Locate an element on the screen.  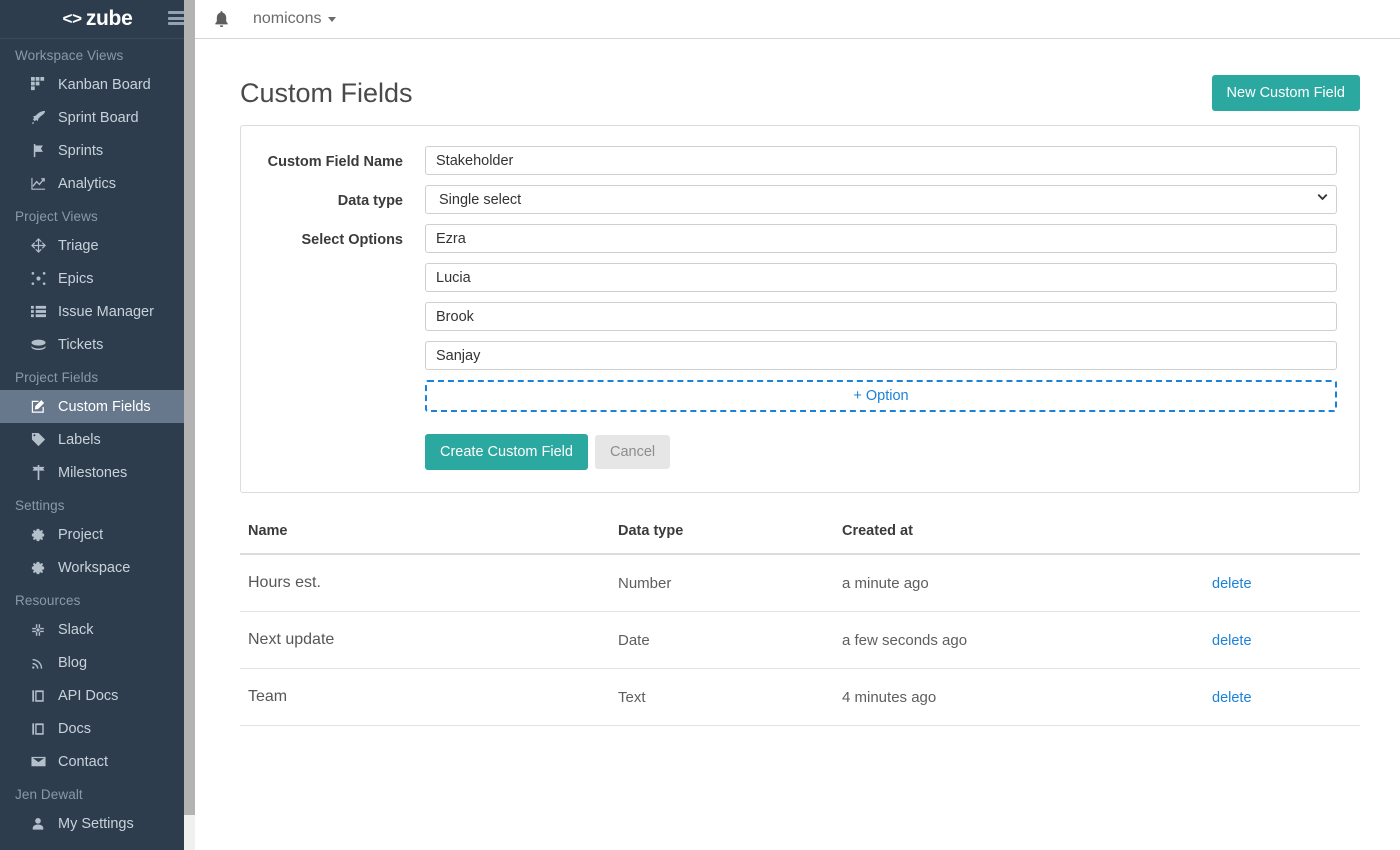
form-actions: Create Custom Field Cancel is located at coordinates (881, 452).